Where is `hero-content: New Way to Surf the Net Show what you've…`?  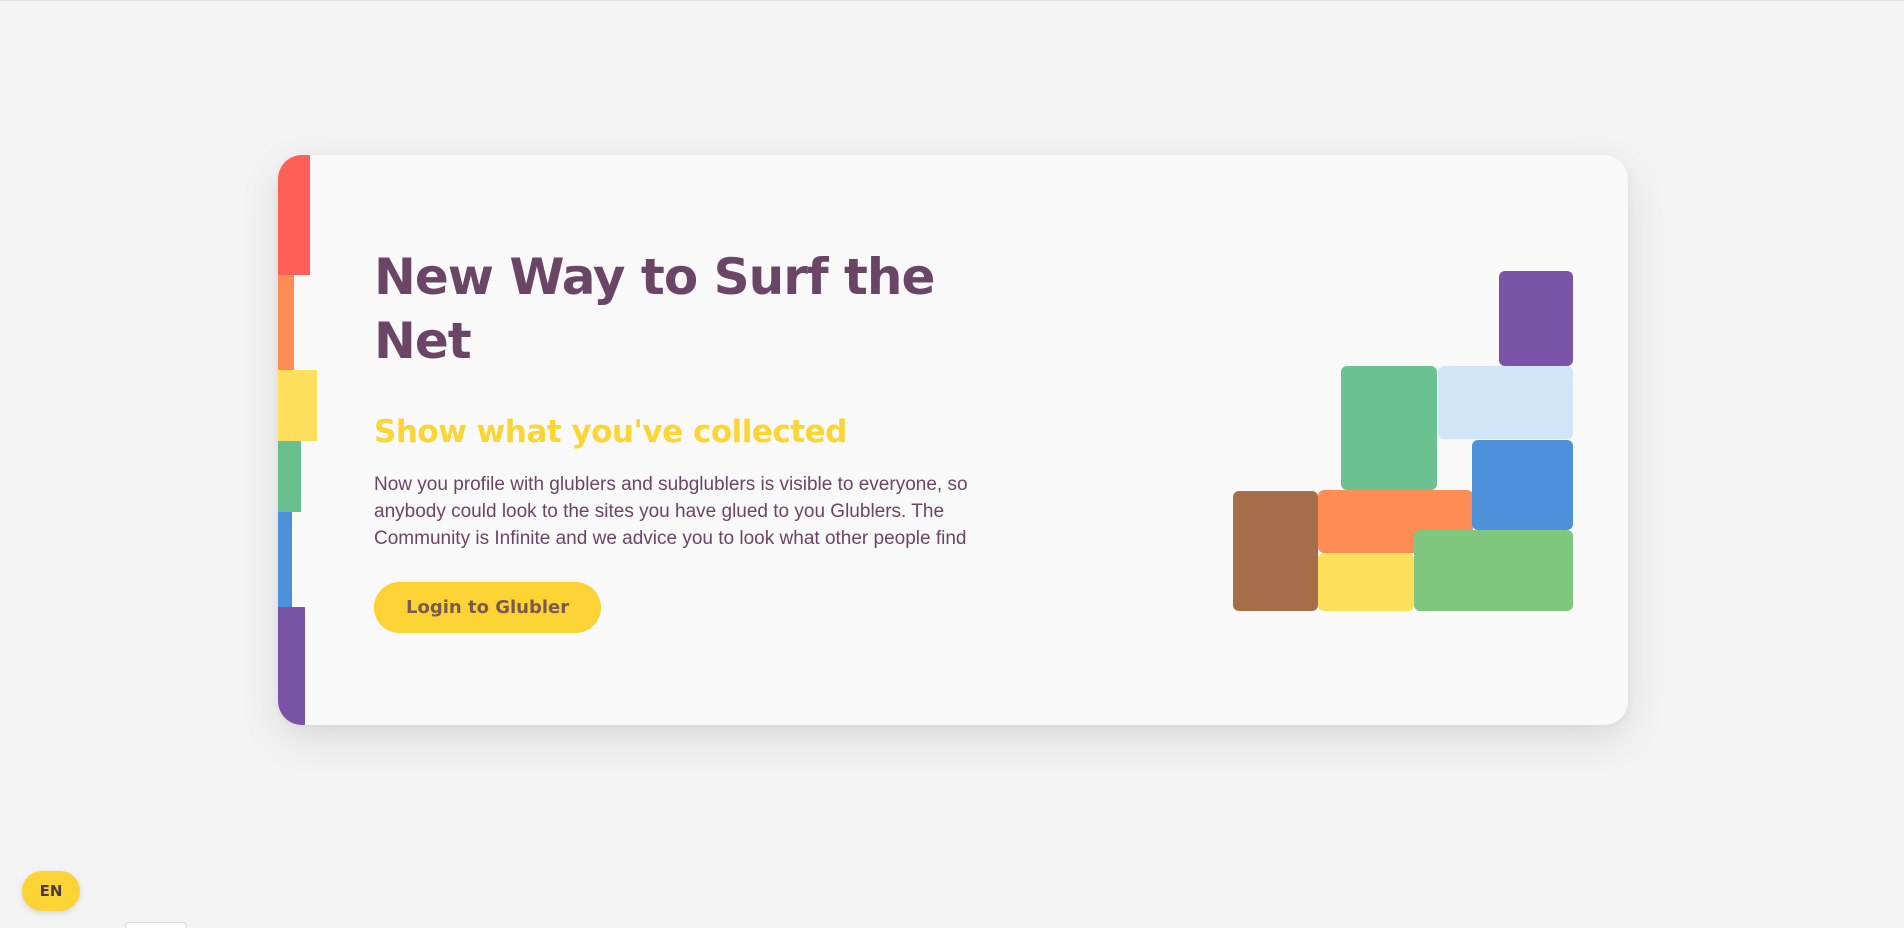 hero-content: New Way to Surf the Net Show what you've… is located at coordinates (694, 439).